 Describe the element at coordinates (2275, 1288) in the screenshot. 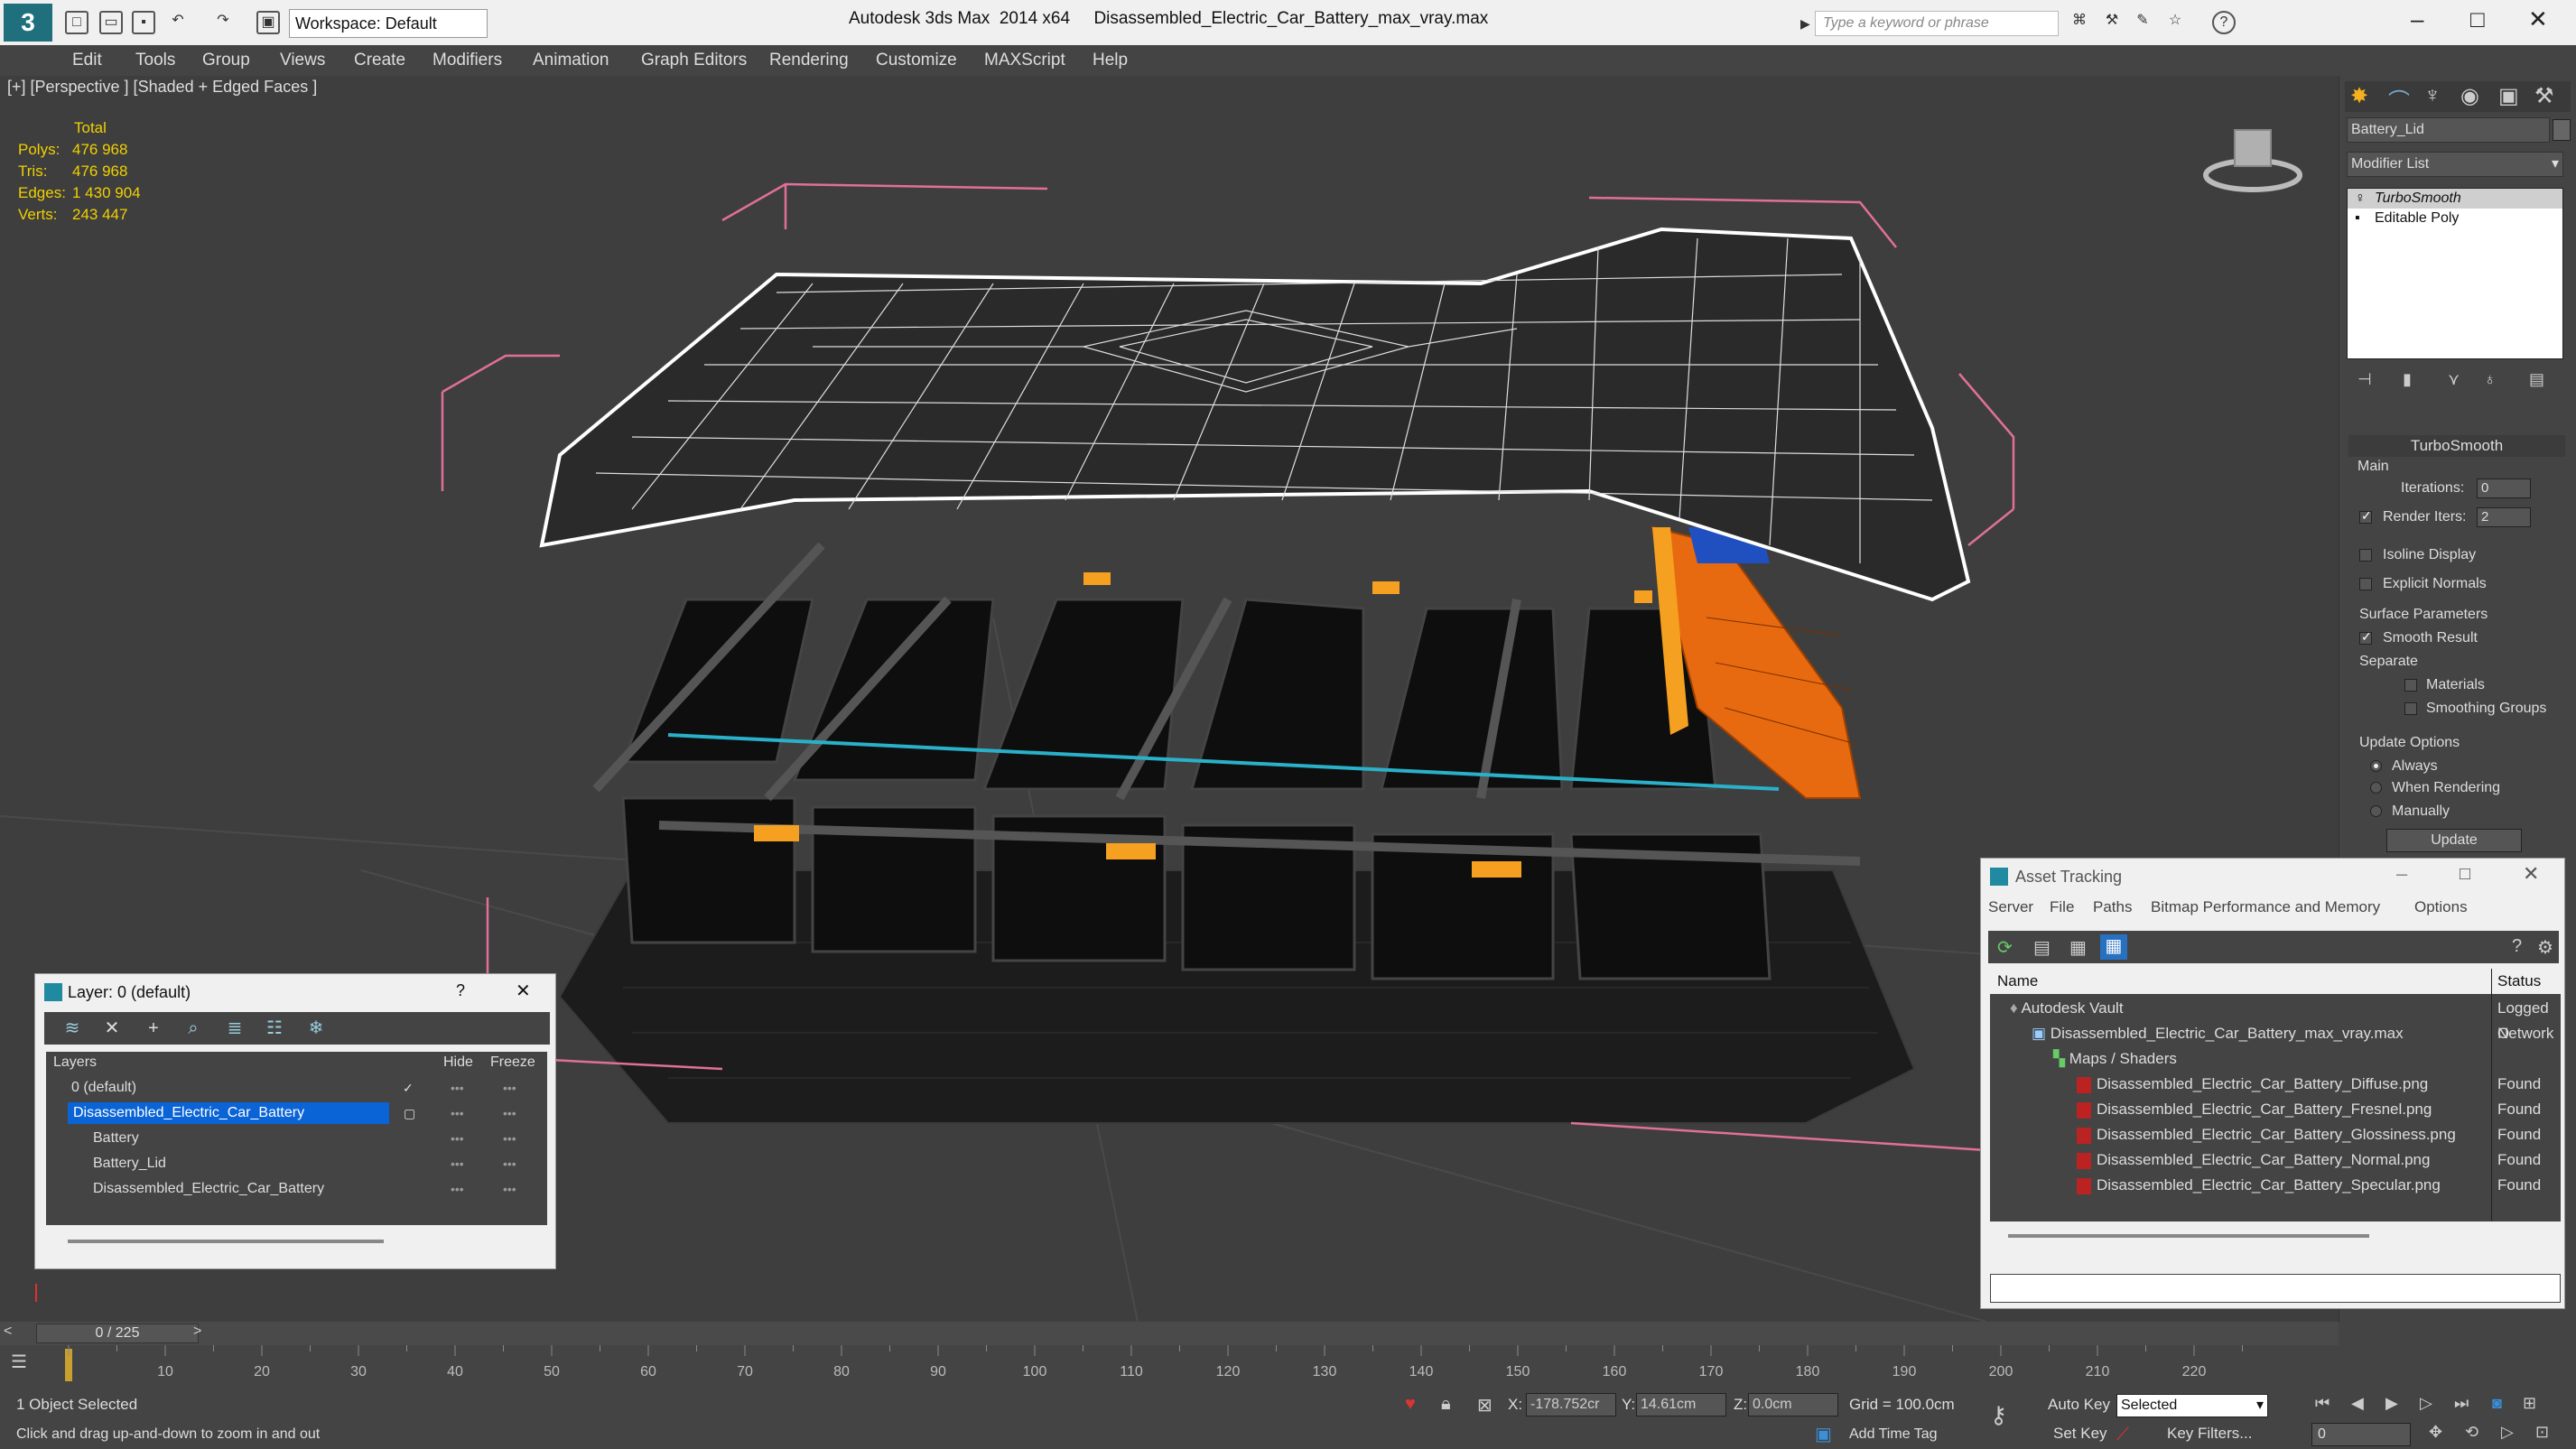

I see `asset-path-field` at that location.